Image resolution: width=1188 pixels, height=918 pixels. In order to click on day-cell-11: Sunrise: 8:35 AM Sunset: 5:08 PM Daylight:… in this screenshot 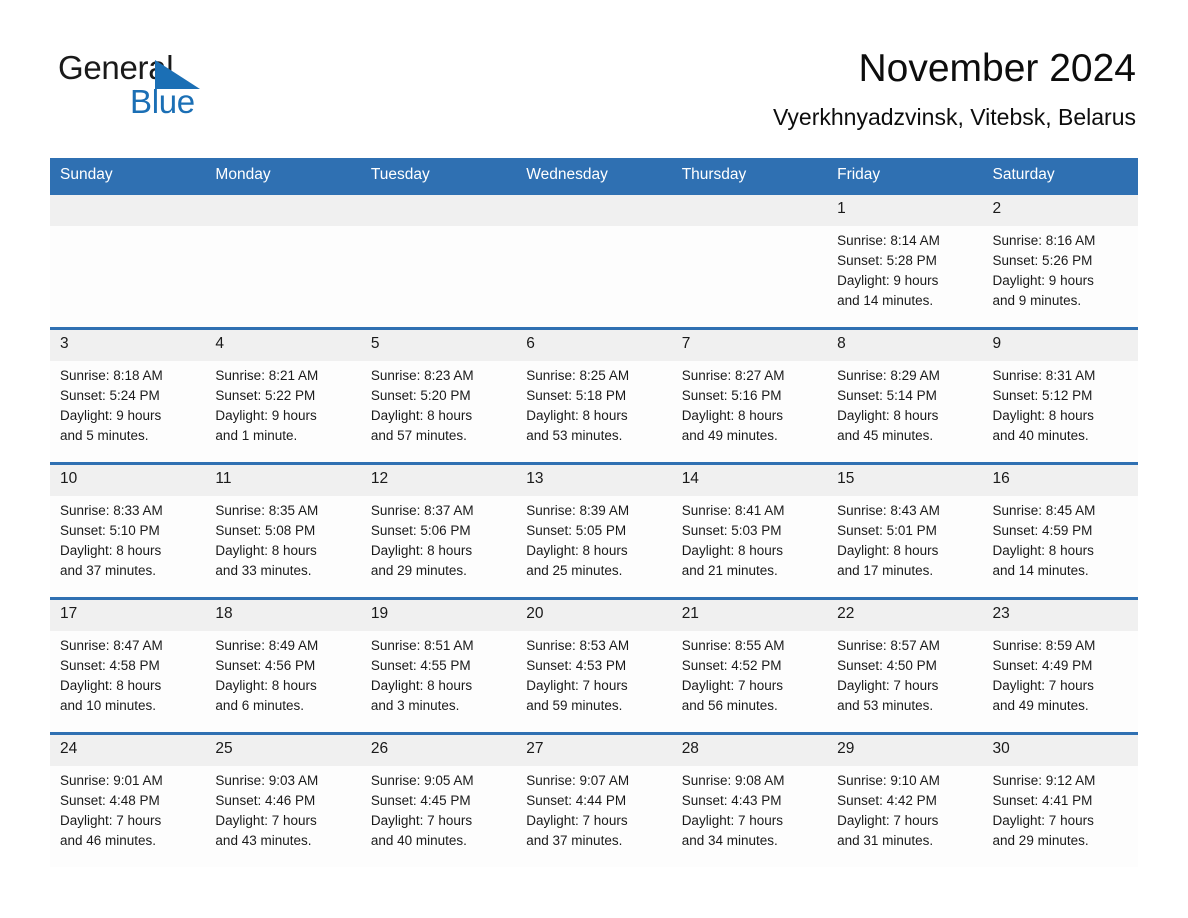, I will do `click(283, 546)`.